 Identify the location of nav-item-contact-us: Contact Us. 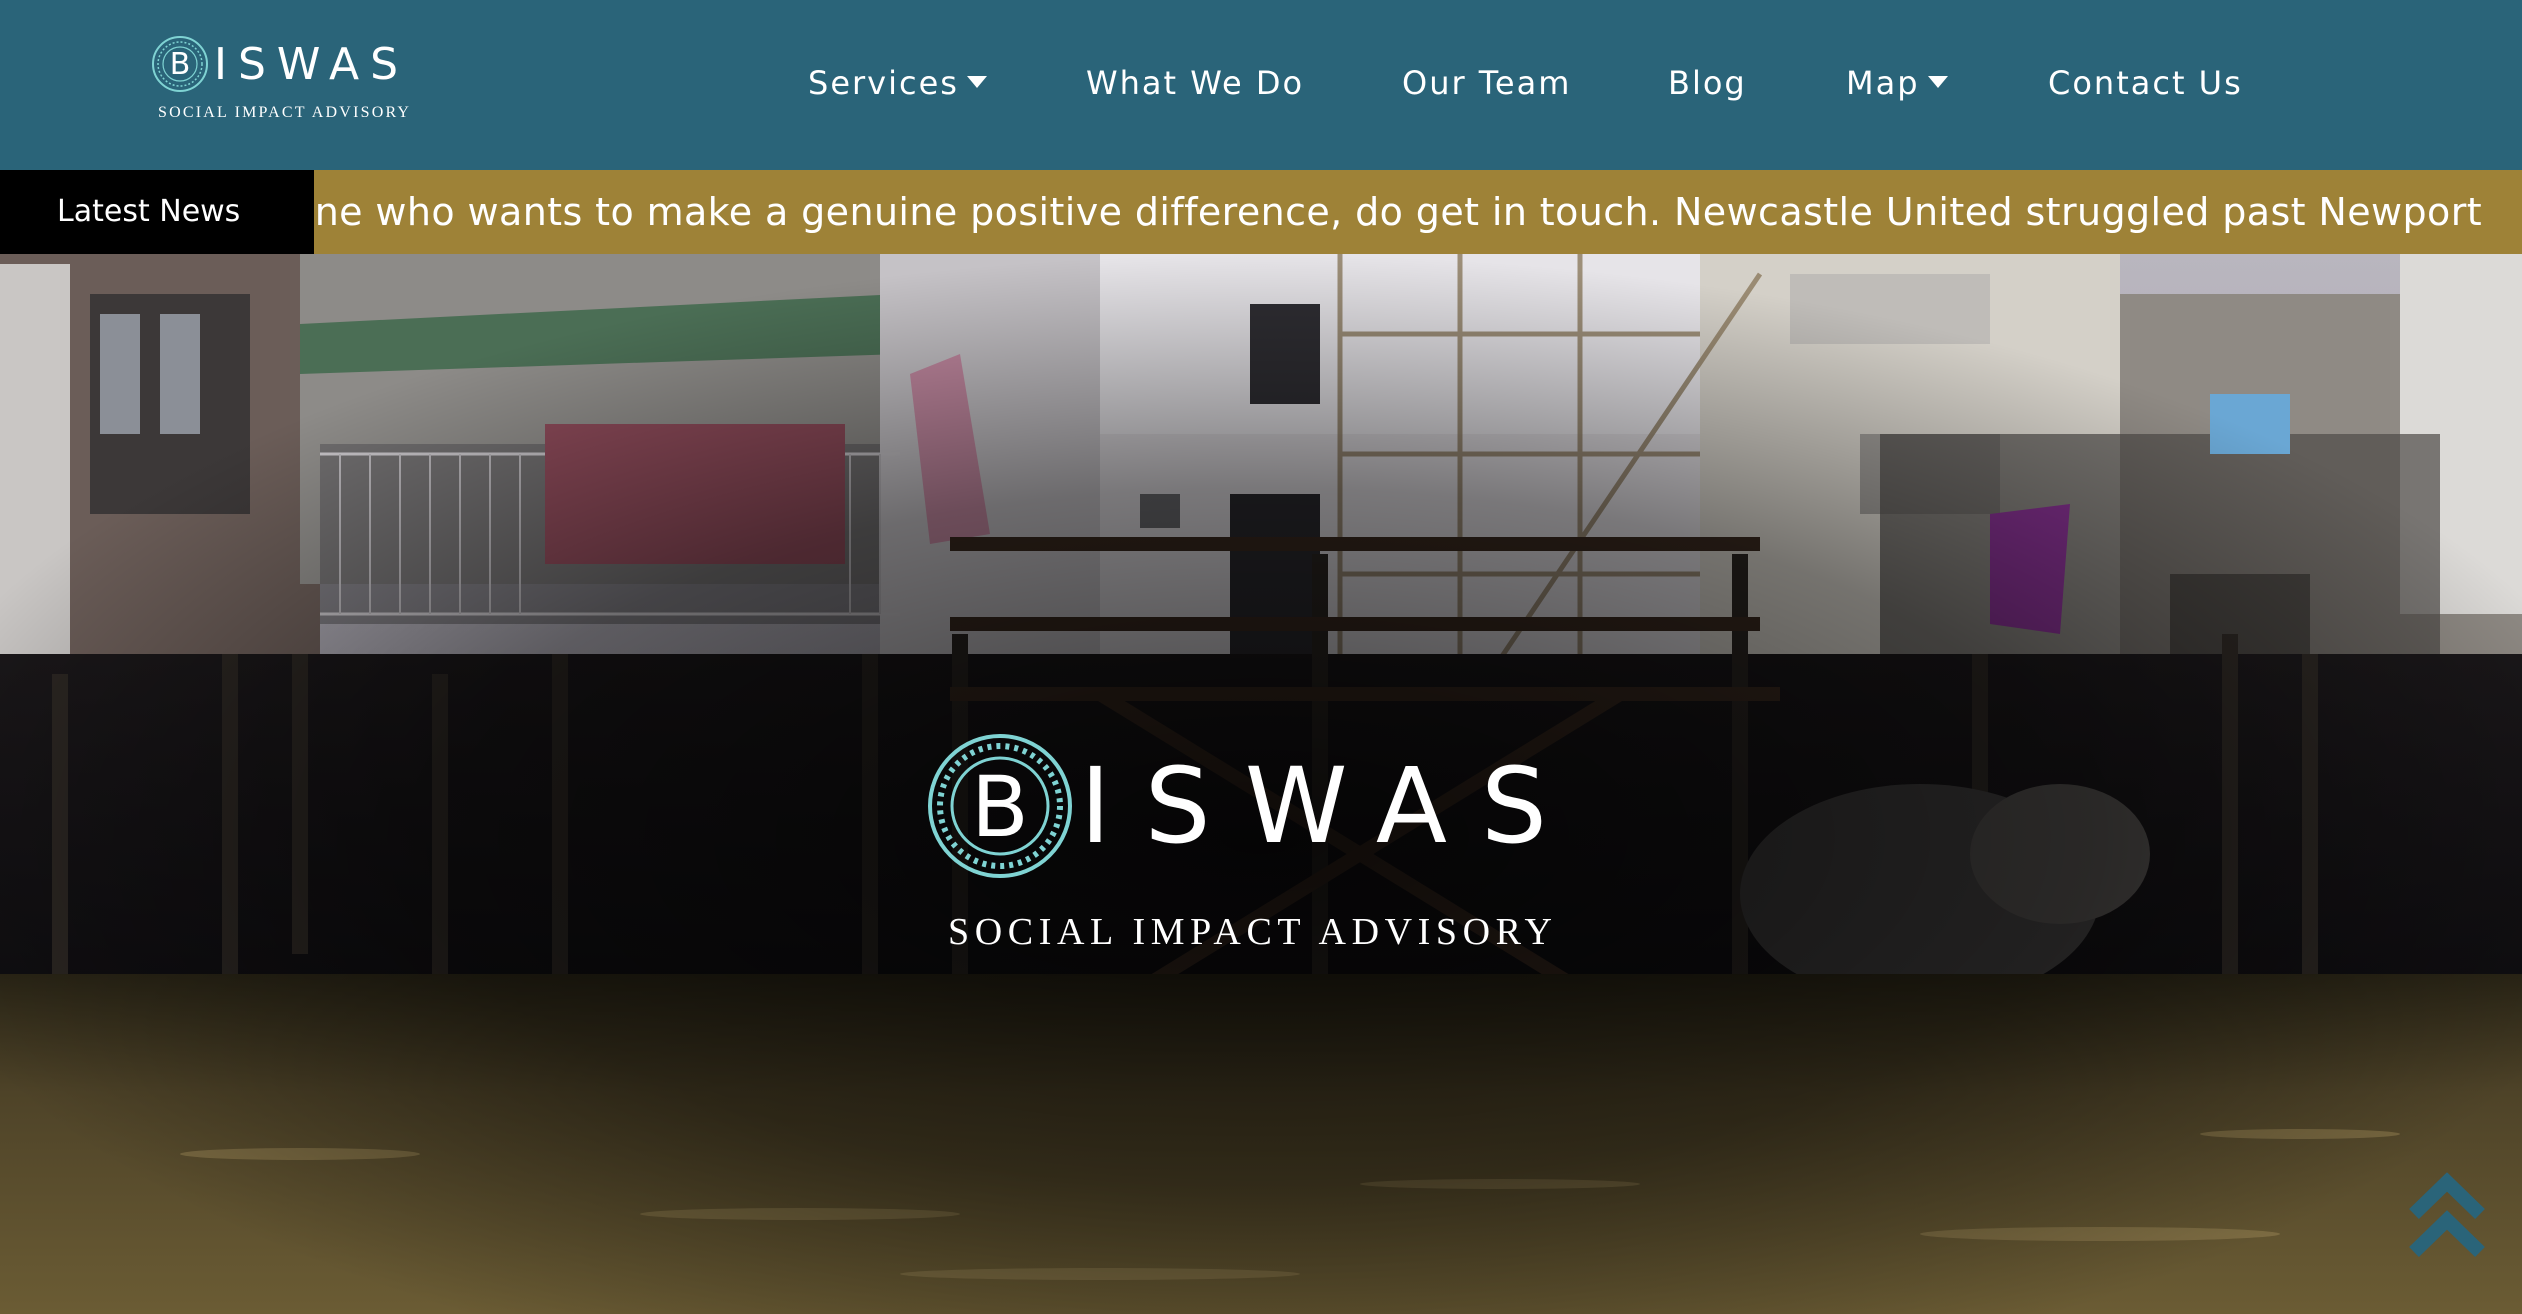
(2145, 83).